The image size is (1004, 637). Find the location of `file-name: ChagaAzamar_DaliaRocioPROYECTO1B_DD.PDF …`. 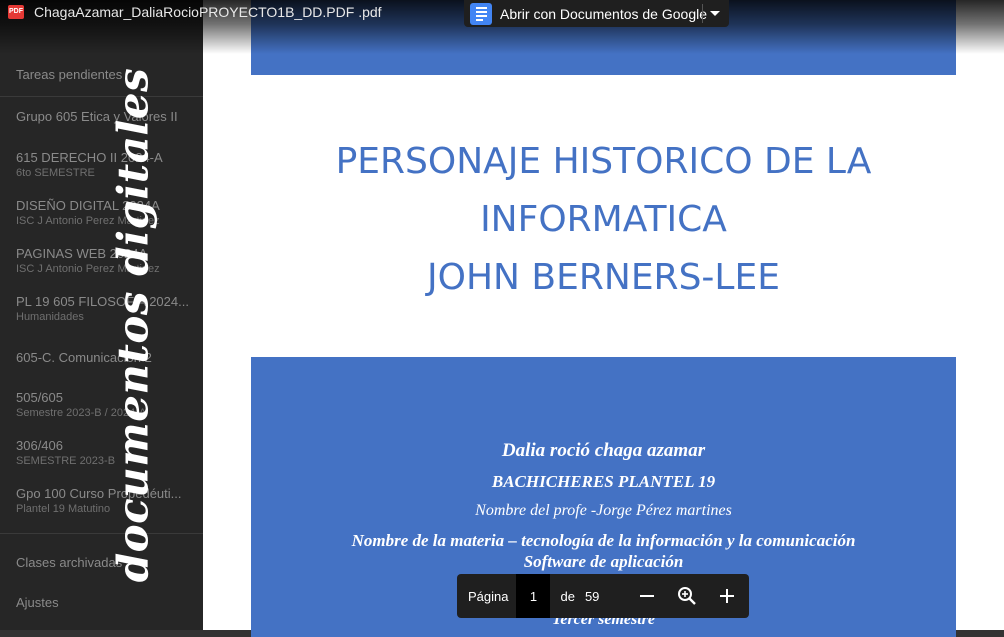

file-name: ChagaAzamar_DaliaRocioPROYECTO1B_DD.PDF … is located at coordinates (208, 12).